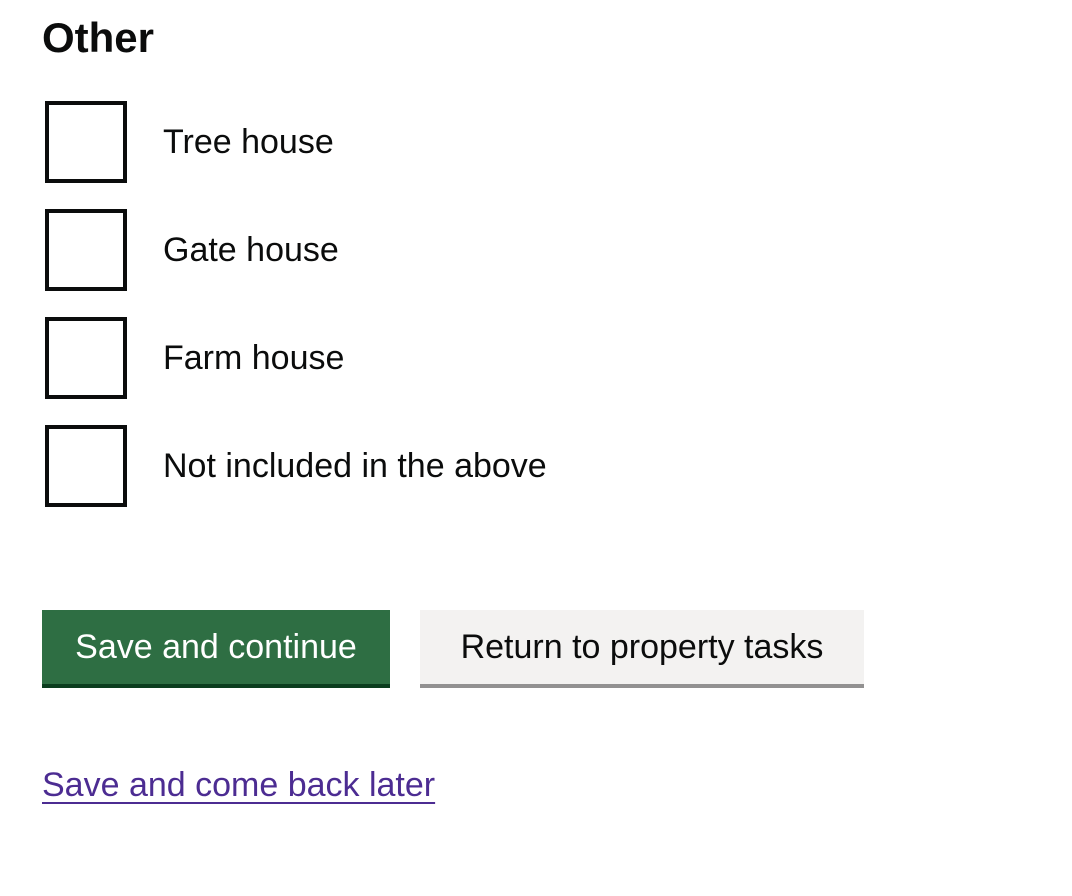 This screenshot has height=896, width=1072. What do you see at coordinates (86, 358) in the screenshot?
I see `checkbox-farm-house` at bounding box center [86, 358].